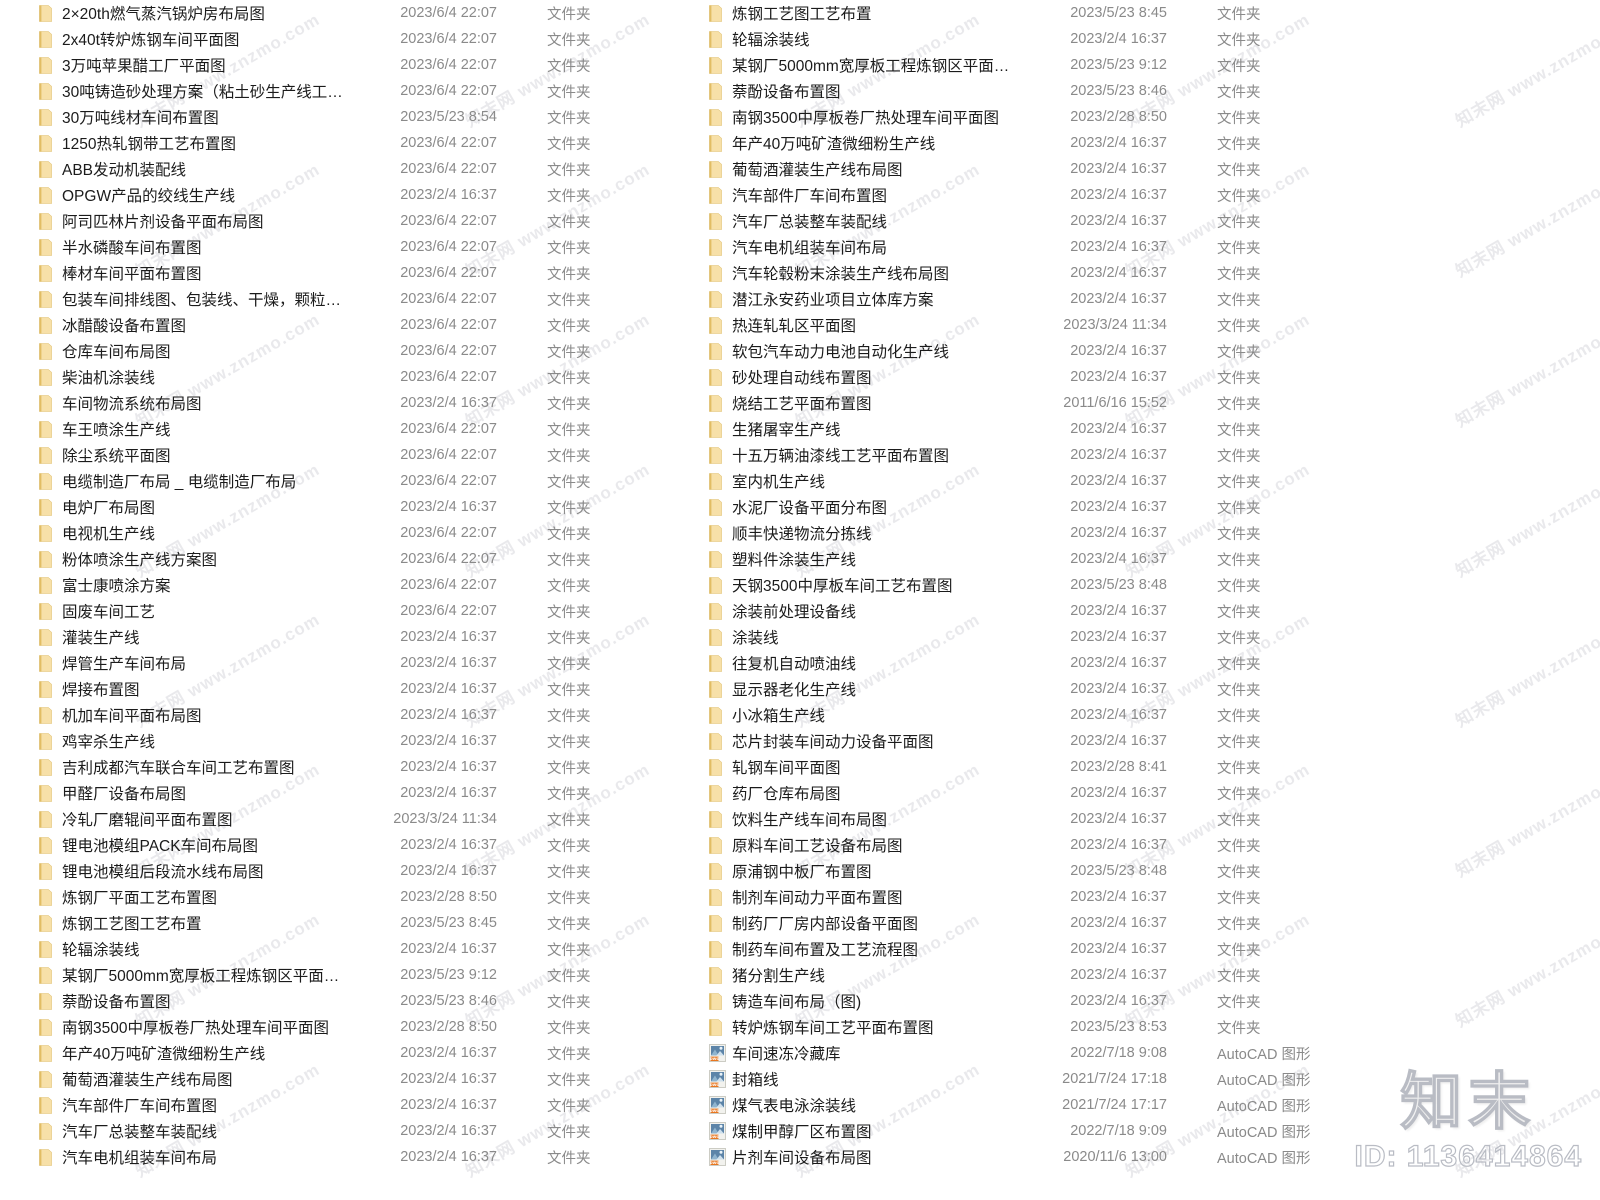 The height and width of the screenshot is (1200, 1600). Describe the element at coordinates (205, 143) in the screenshot. I see `file-name: 1250热轧钢带工艺布置图` at that location.